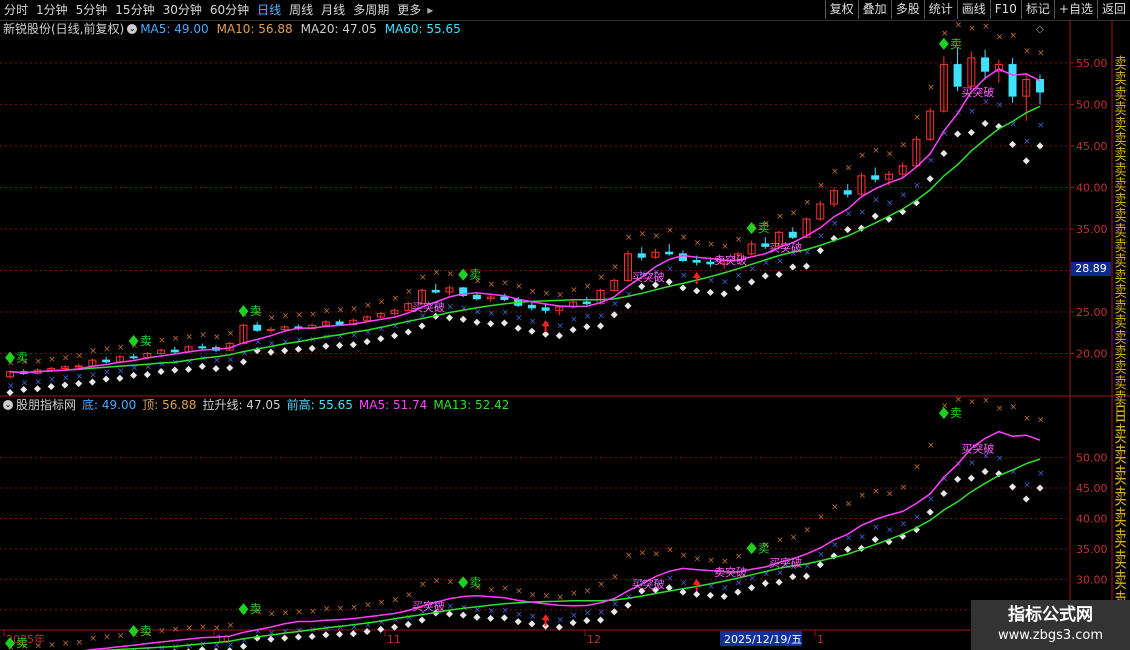 Image resolution: width=1130 pixels, height=650 pixels. I want to click on period-tabs: 分时 1分钟 5分钟 15分钟 30分钟 60分钟 日线 周线 月线 多周期 更多, so click(212, 10).